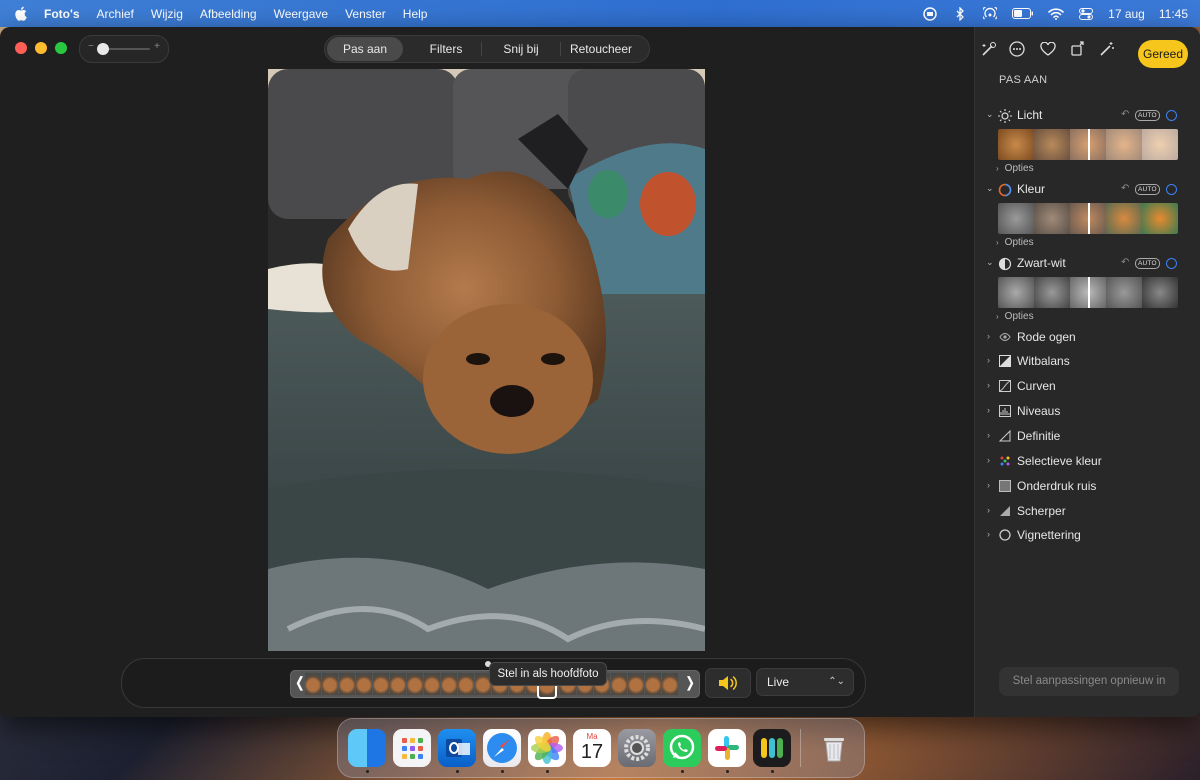 This screenshot has width=1200, height=780. Describe the element at coordinates (1126, 14) in the screenshot. I see `menubar-date: 17 aug` at that location.